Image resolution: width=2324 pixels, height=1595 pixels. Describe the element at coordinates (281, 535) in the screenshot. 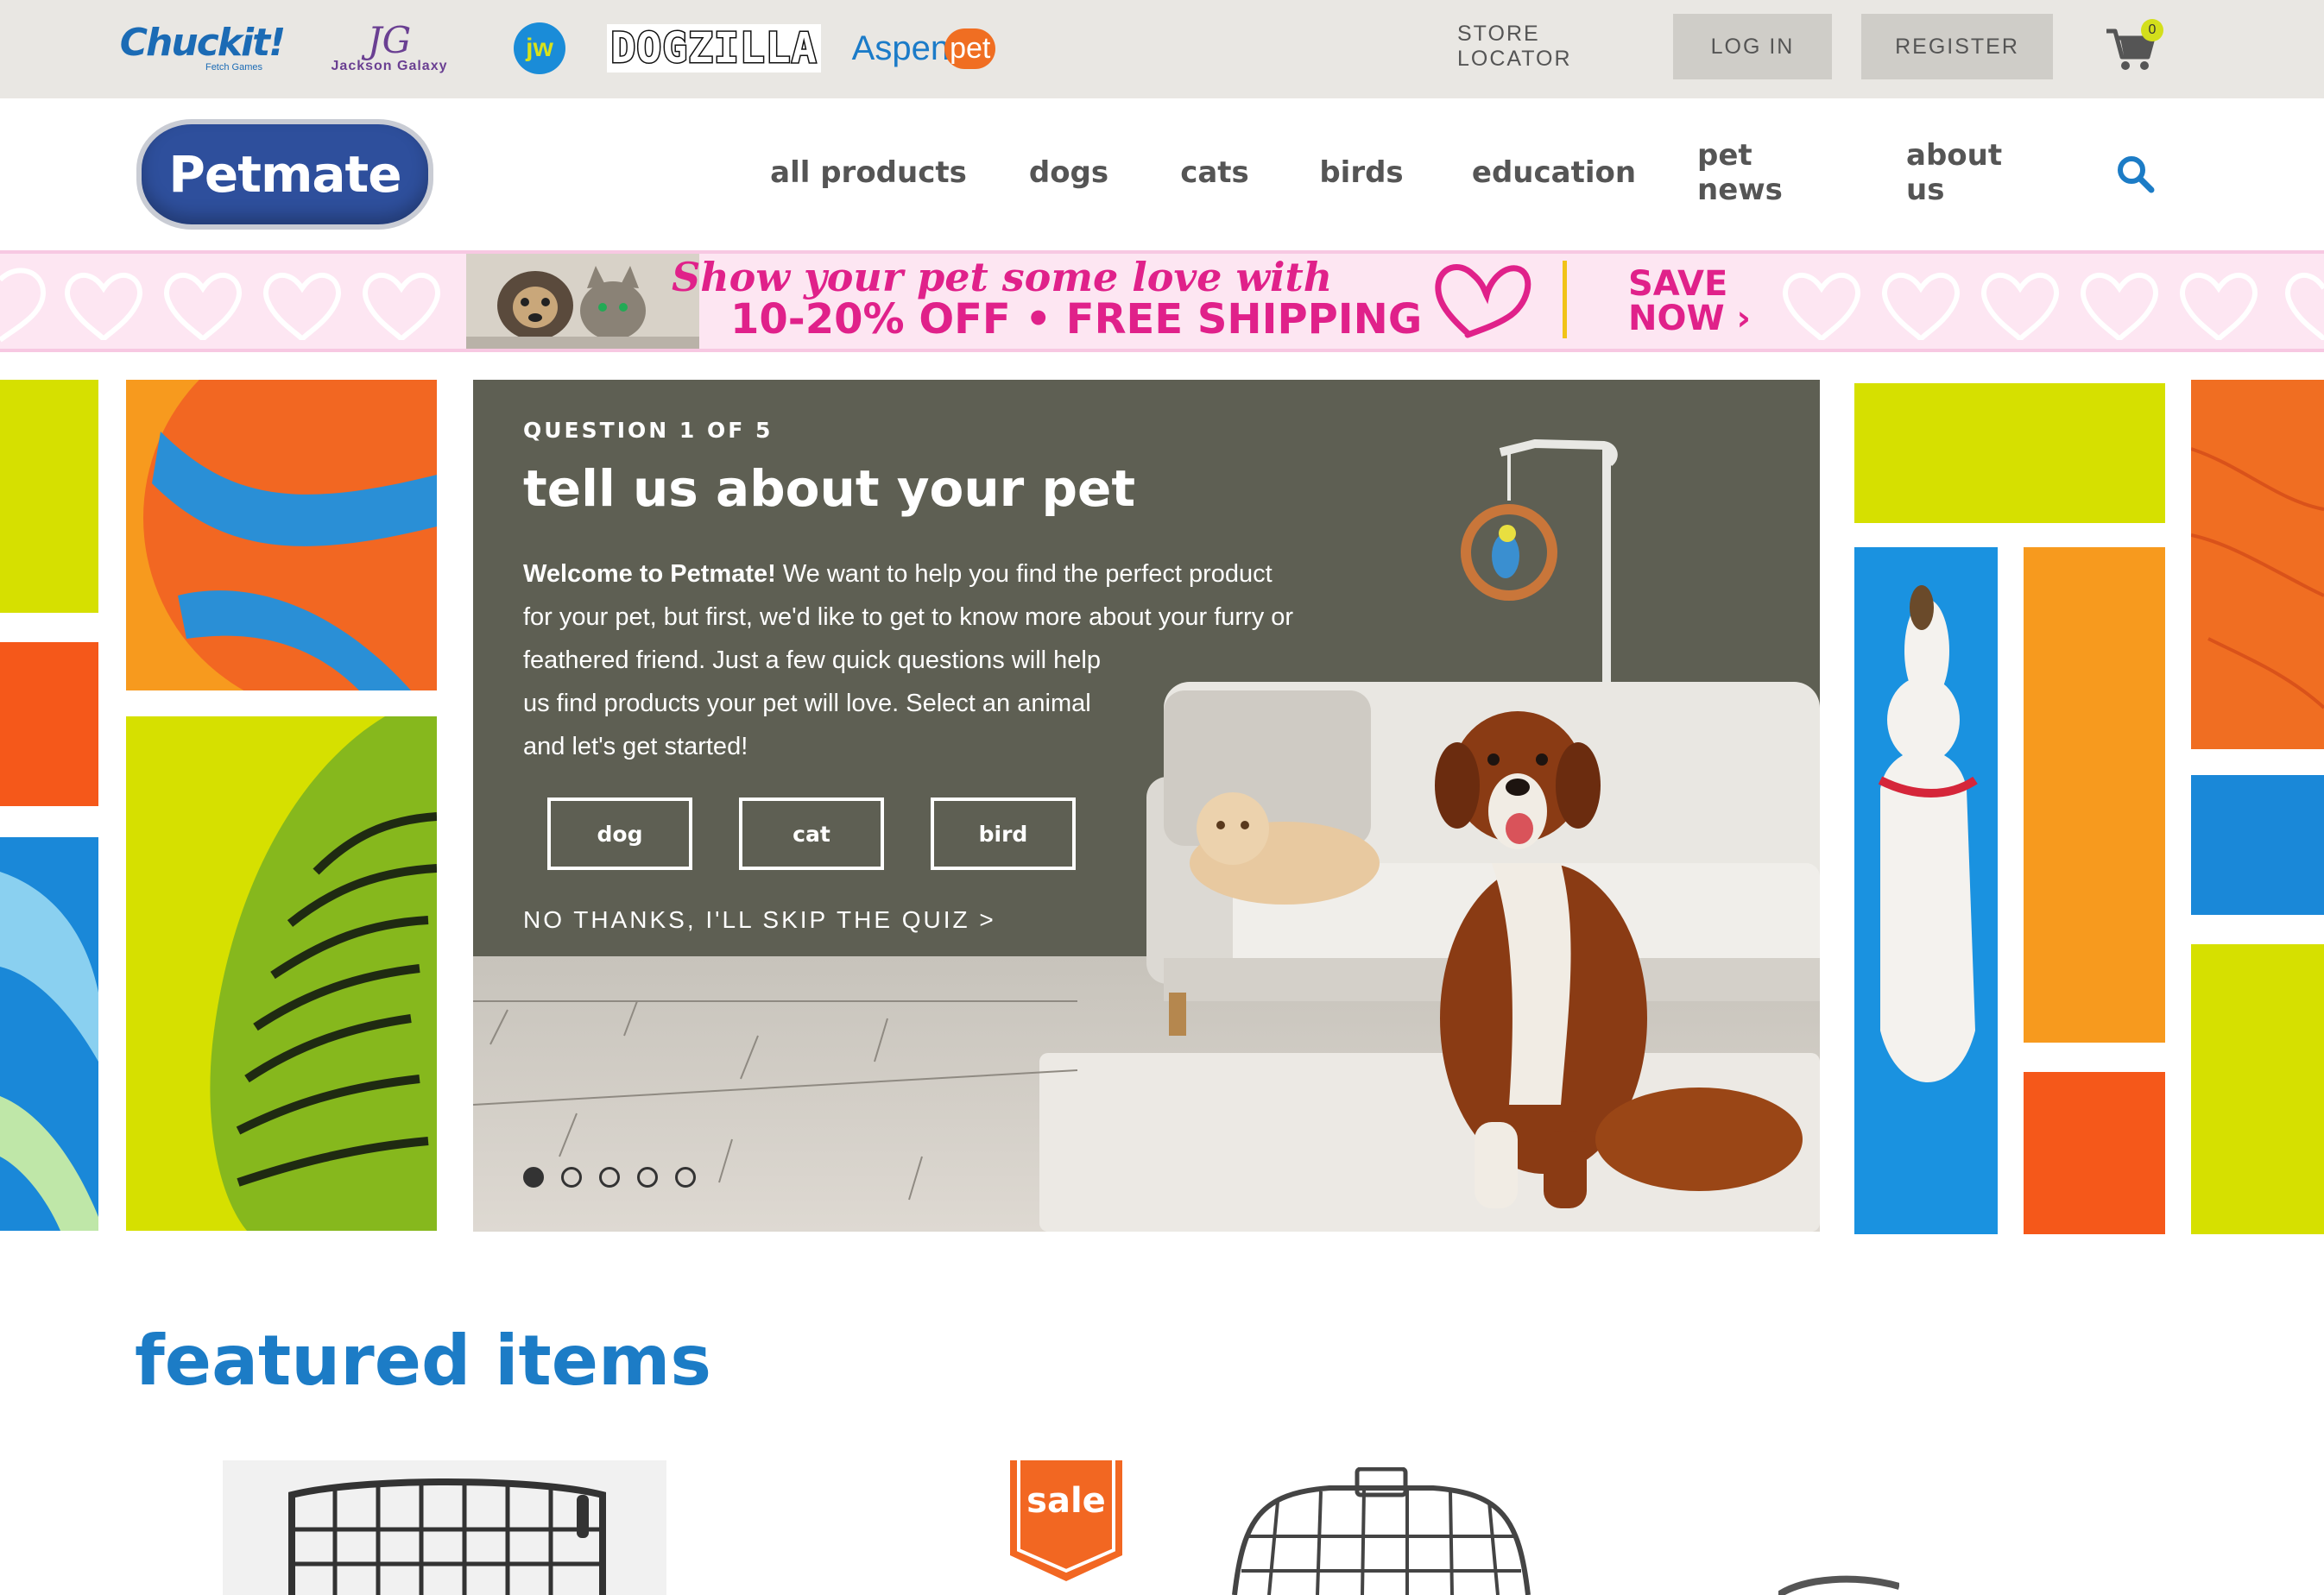

I see `mosaic-tile-ball-photo` at that location.